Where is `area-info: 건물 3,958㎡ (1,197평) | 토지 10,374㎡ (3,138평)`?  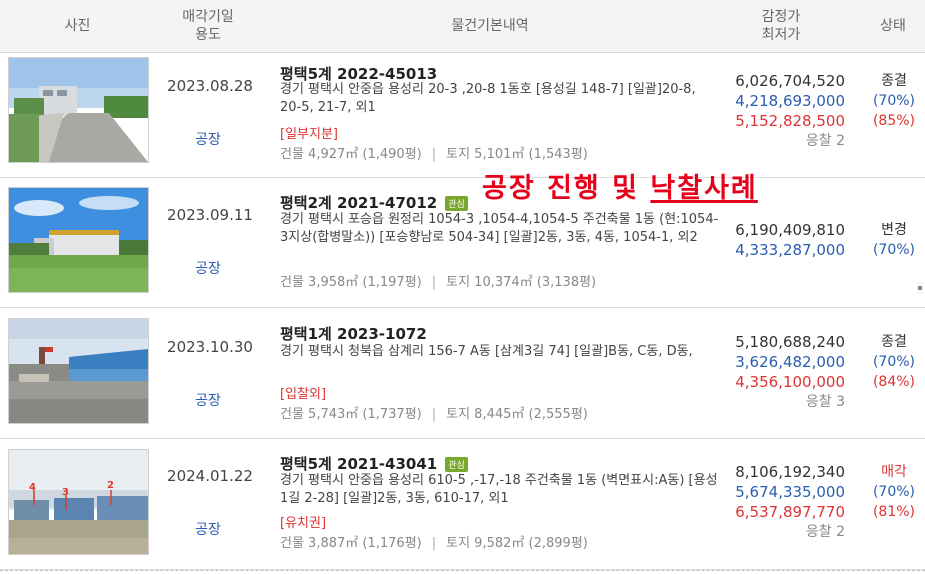
area-info: 건물 3,958㎡ (1,197평) | 토지 10,374㎡ (3,138평) is located at coordinates (438, 282).